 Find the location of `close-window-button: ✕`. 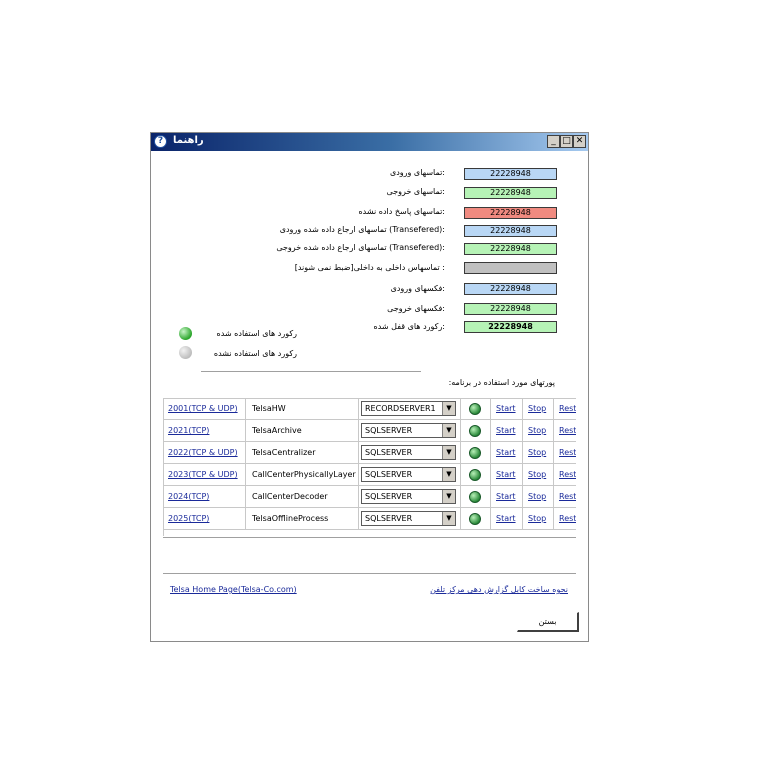

close-window-button: ✕ is located at coordinates (579, 141).